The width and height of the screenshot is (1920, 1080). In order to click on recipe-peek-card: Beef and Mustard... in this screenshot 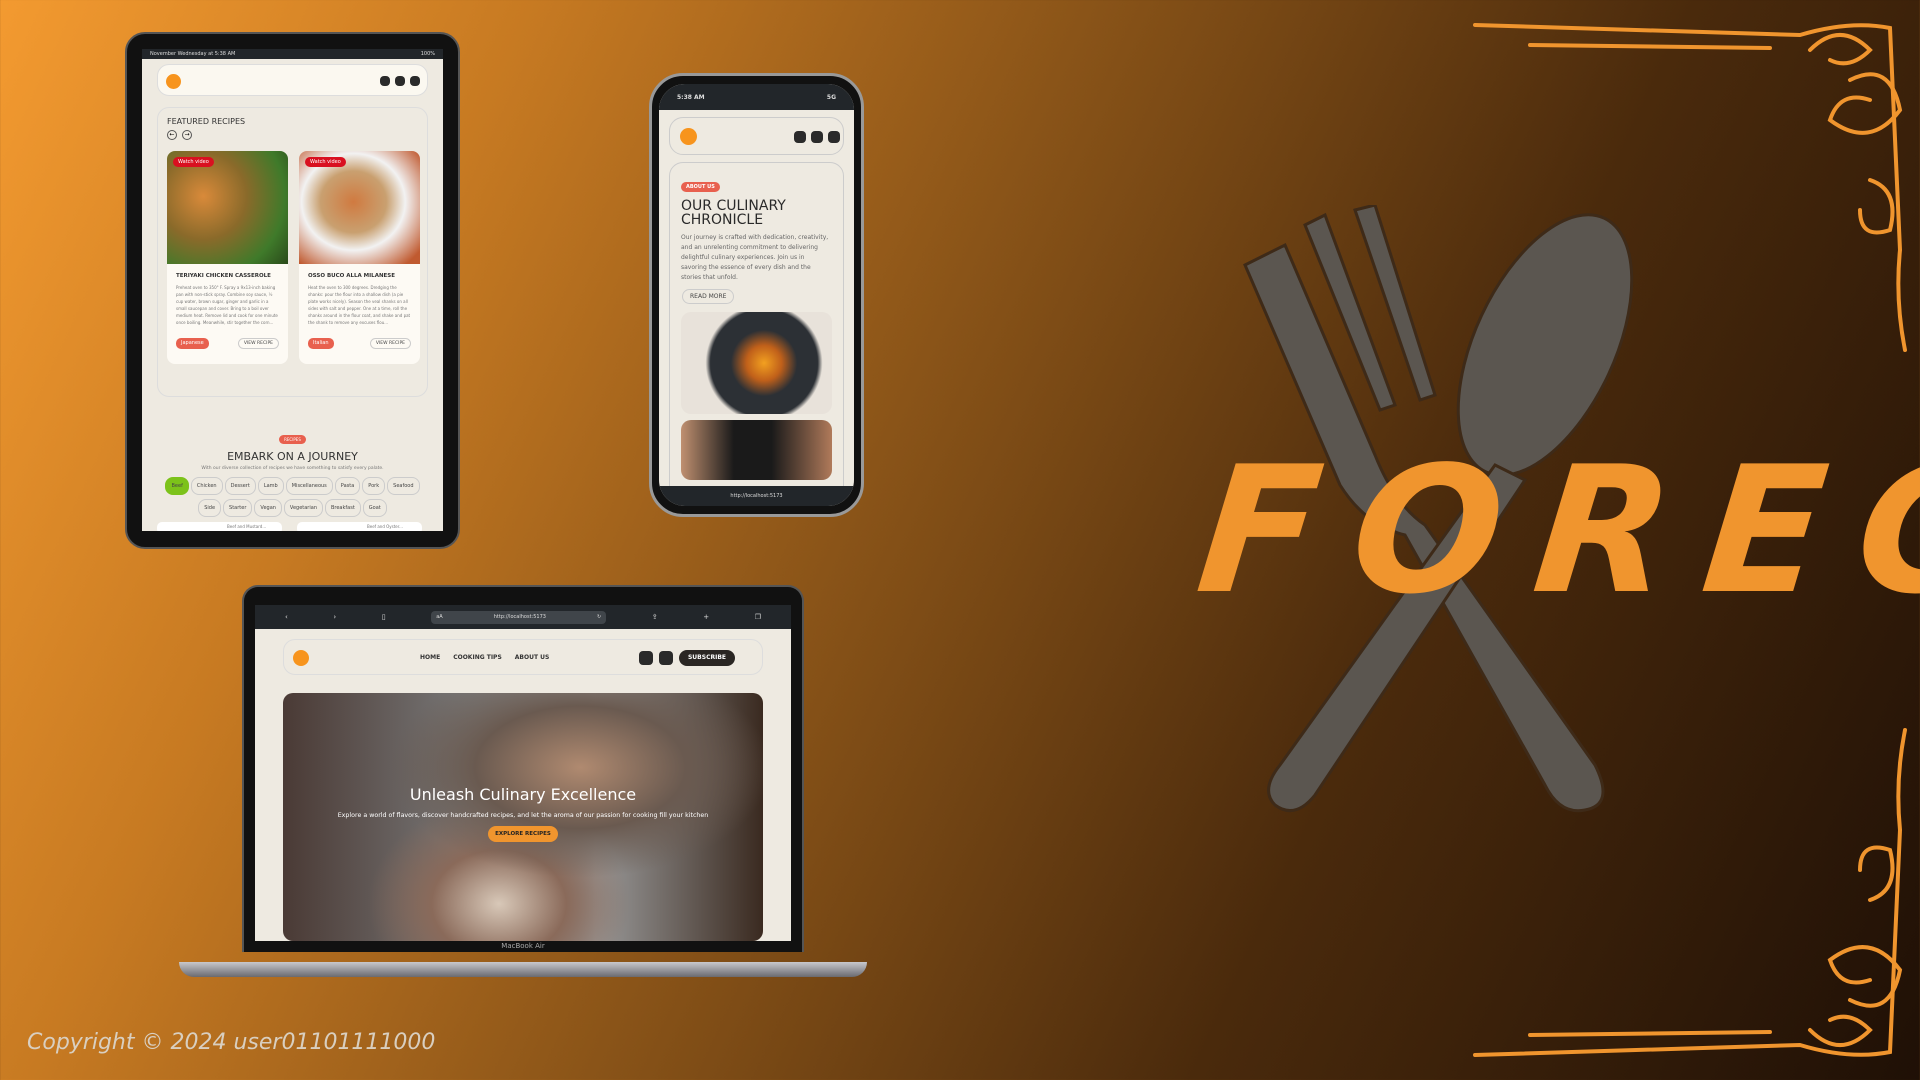, I will do `click(219, 526)`.